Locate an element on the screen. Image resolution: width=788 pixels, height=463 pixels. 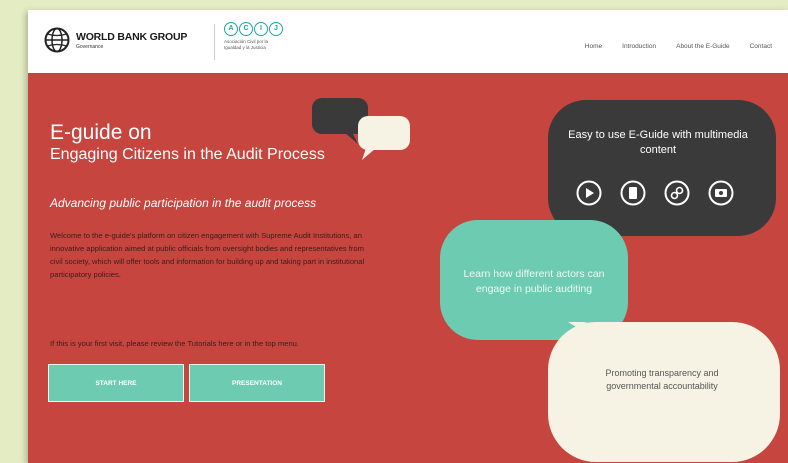
chat-bubbles-icon is located at coordinates (361, 129).